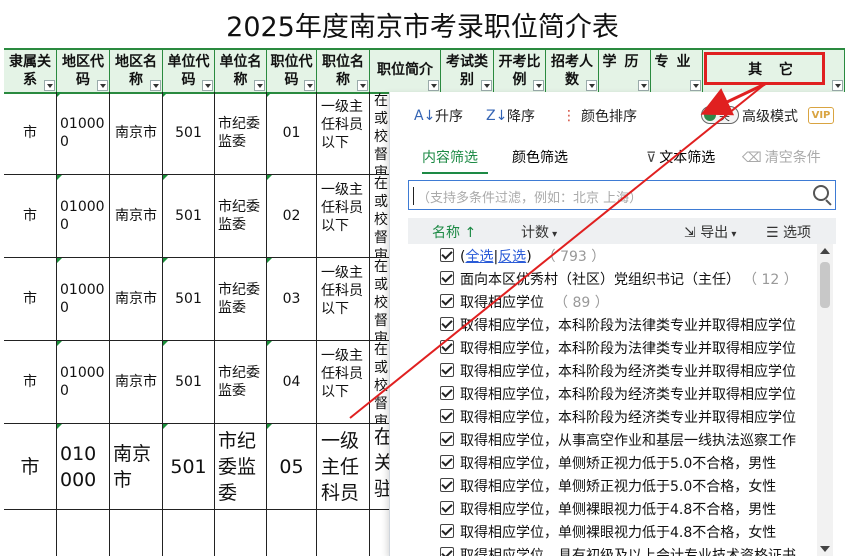 The image size is (845, 556). What do you see at coordinates (613, 508) in the screenshot?
I see `list-item: 取得相应学位，单侧裸眼视力低于4.8不合格，男性` at bounding box center [613, 508].